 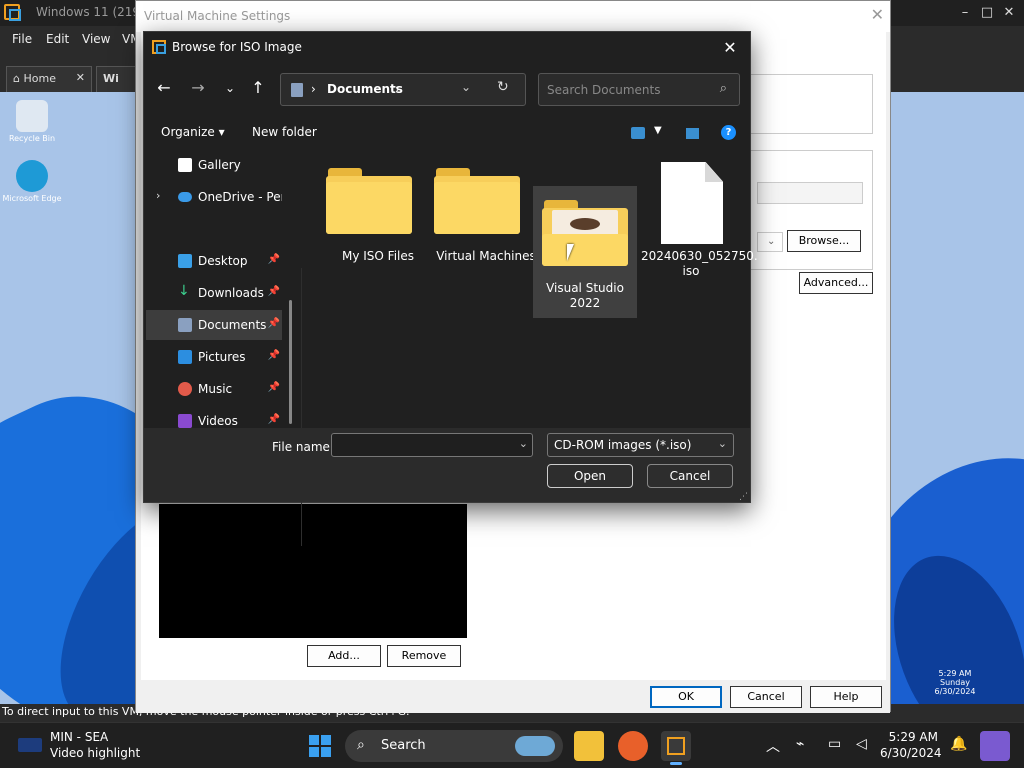 What do you see at coordinates (676, 748) in the screenshot?
I see `vmware-taskbar-icon` at bounding box center [676, 748].